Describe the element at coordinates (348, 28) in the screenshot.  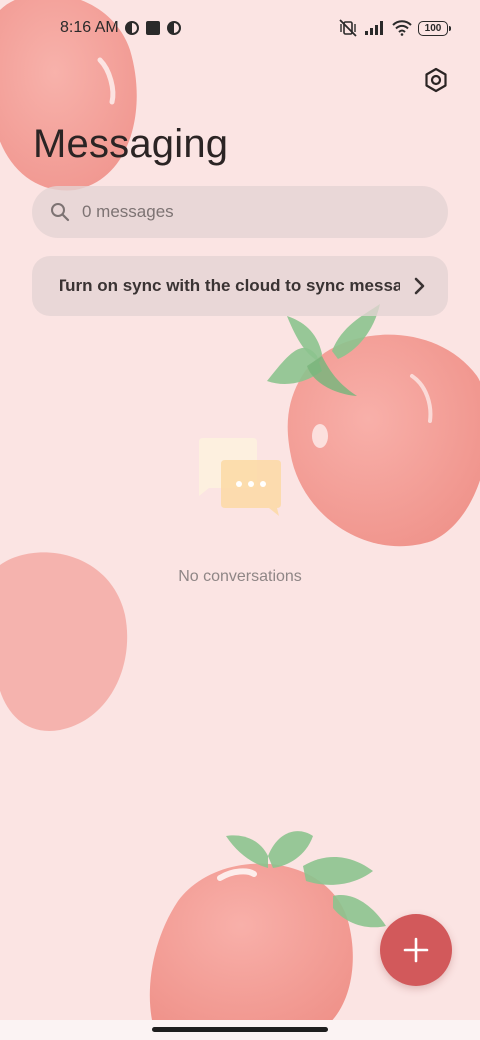
I see `vibrate-off-icon` at that location.